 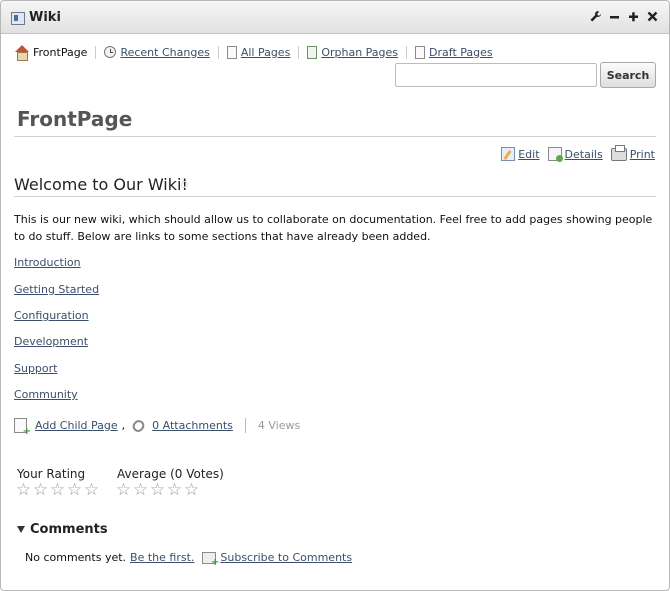 I want to click on edit-icon, so click(x=508, y=154).